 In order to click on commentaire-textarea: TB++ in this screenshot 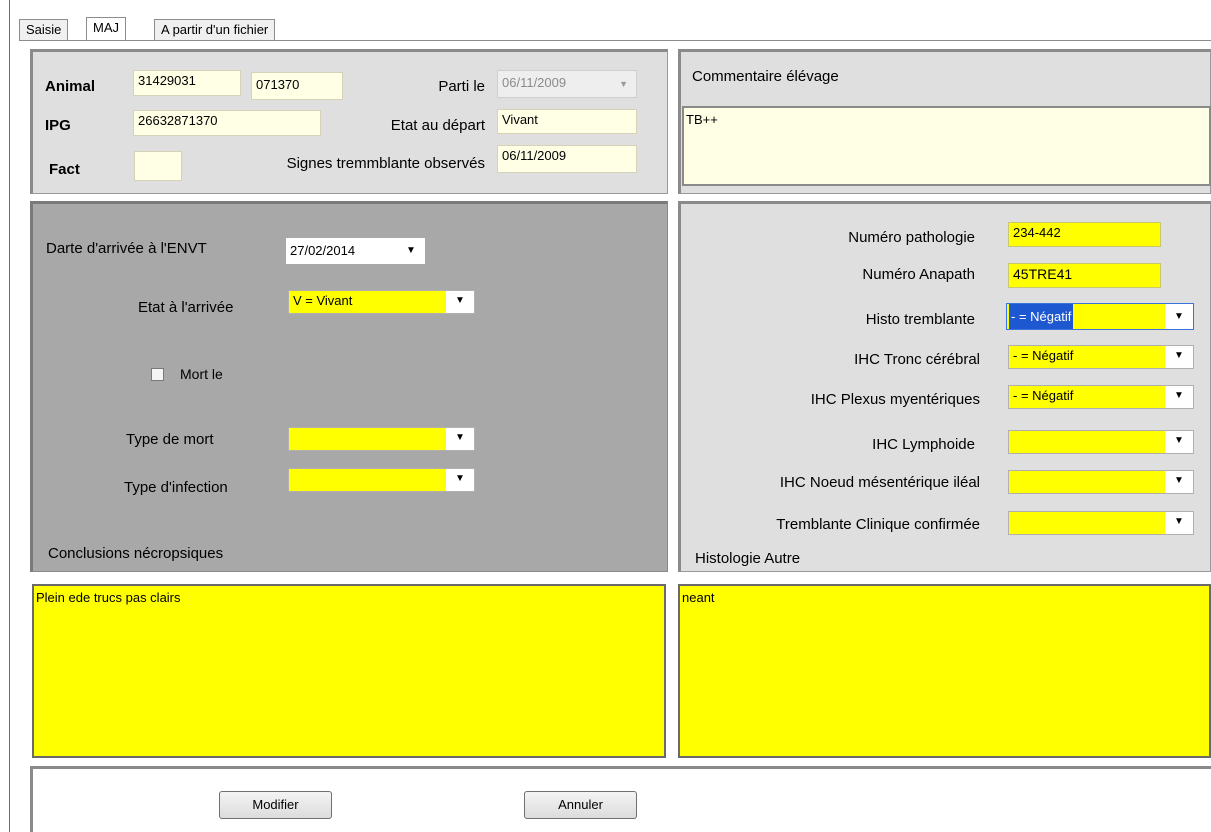, I will do `click(946, 146)`.